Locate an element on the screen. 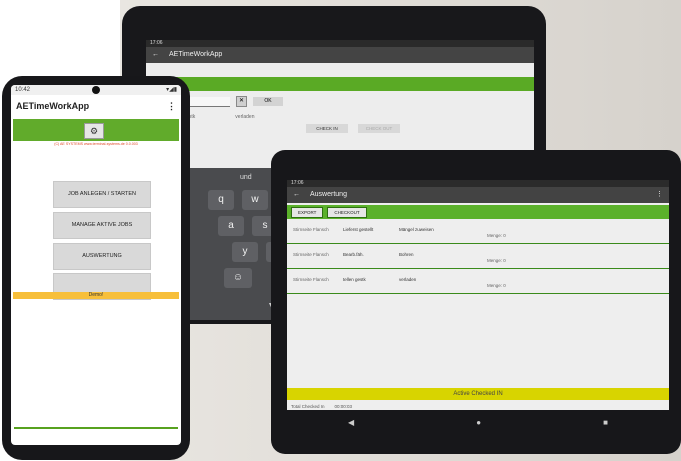 This screenshot has height=461, width=681. footer: Total Checked In 00:00:03 is located at coordinates (321, 406).